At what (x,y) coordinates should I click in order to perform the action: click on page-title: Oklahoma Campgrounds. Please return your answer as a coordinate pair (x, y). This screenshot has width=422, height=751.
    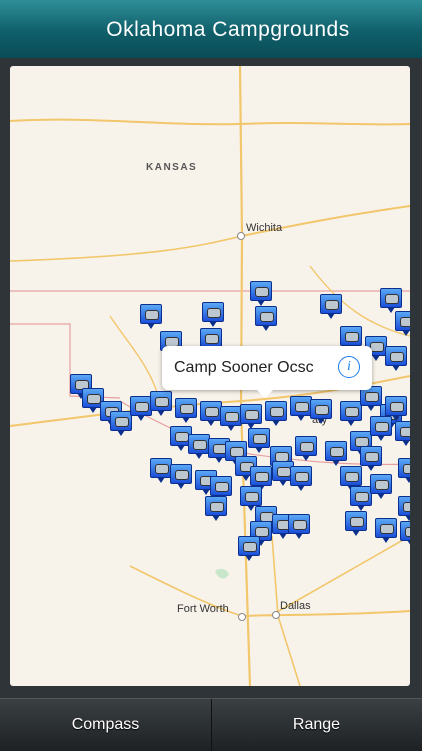
    Looking at the image, I should click on (228, 29).